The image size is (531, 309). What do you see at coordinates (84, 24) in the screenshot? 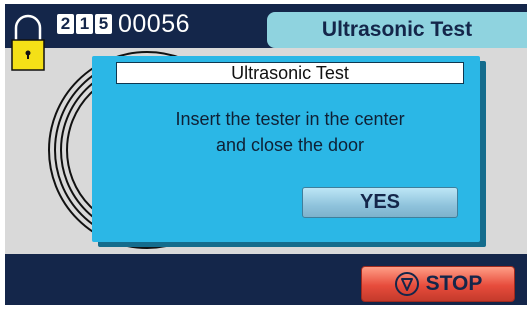
I see `counter-digit: 1` at bounding box center [84, 24].